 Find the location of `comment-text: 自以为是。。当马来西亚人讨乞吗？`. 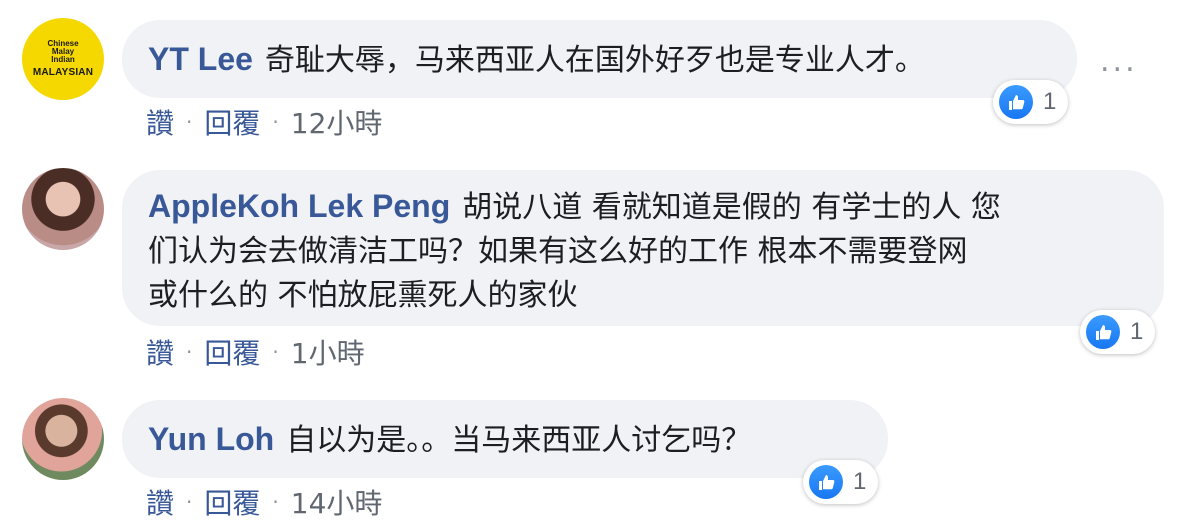

comment-text: 自以为是。。当马来西亚人讨乞吗？ is located at coordinates (519, 440).